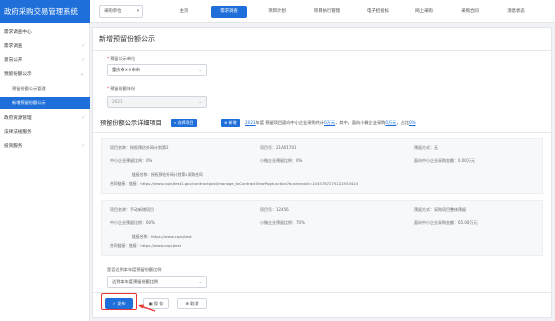  Describe the element at coordinates (18, 74) in the screenshot. I see `sidebar-item-label: 预留份额公示` at that location.